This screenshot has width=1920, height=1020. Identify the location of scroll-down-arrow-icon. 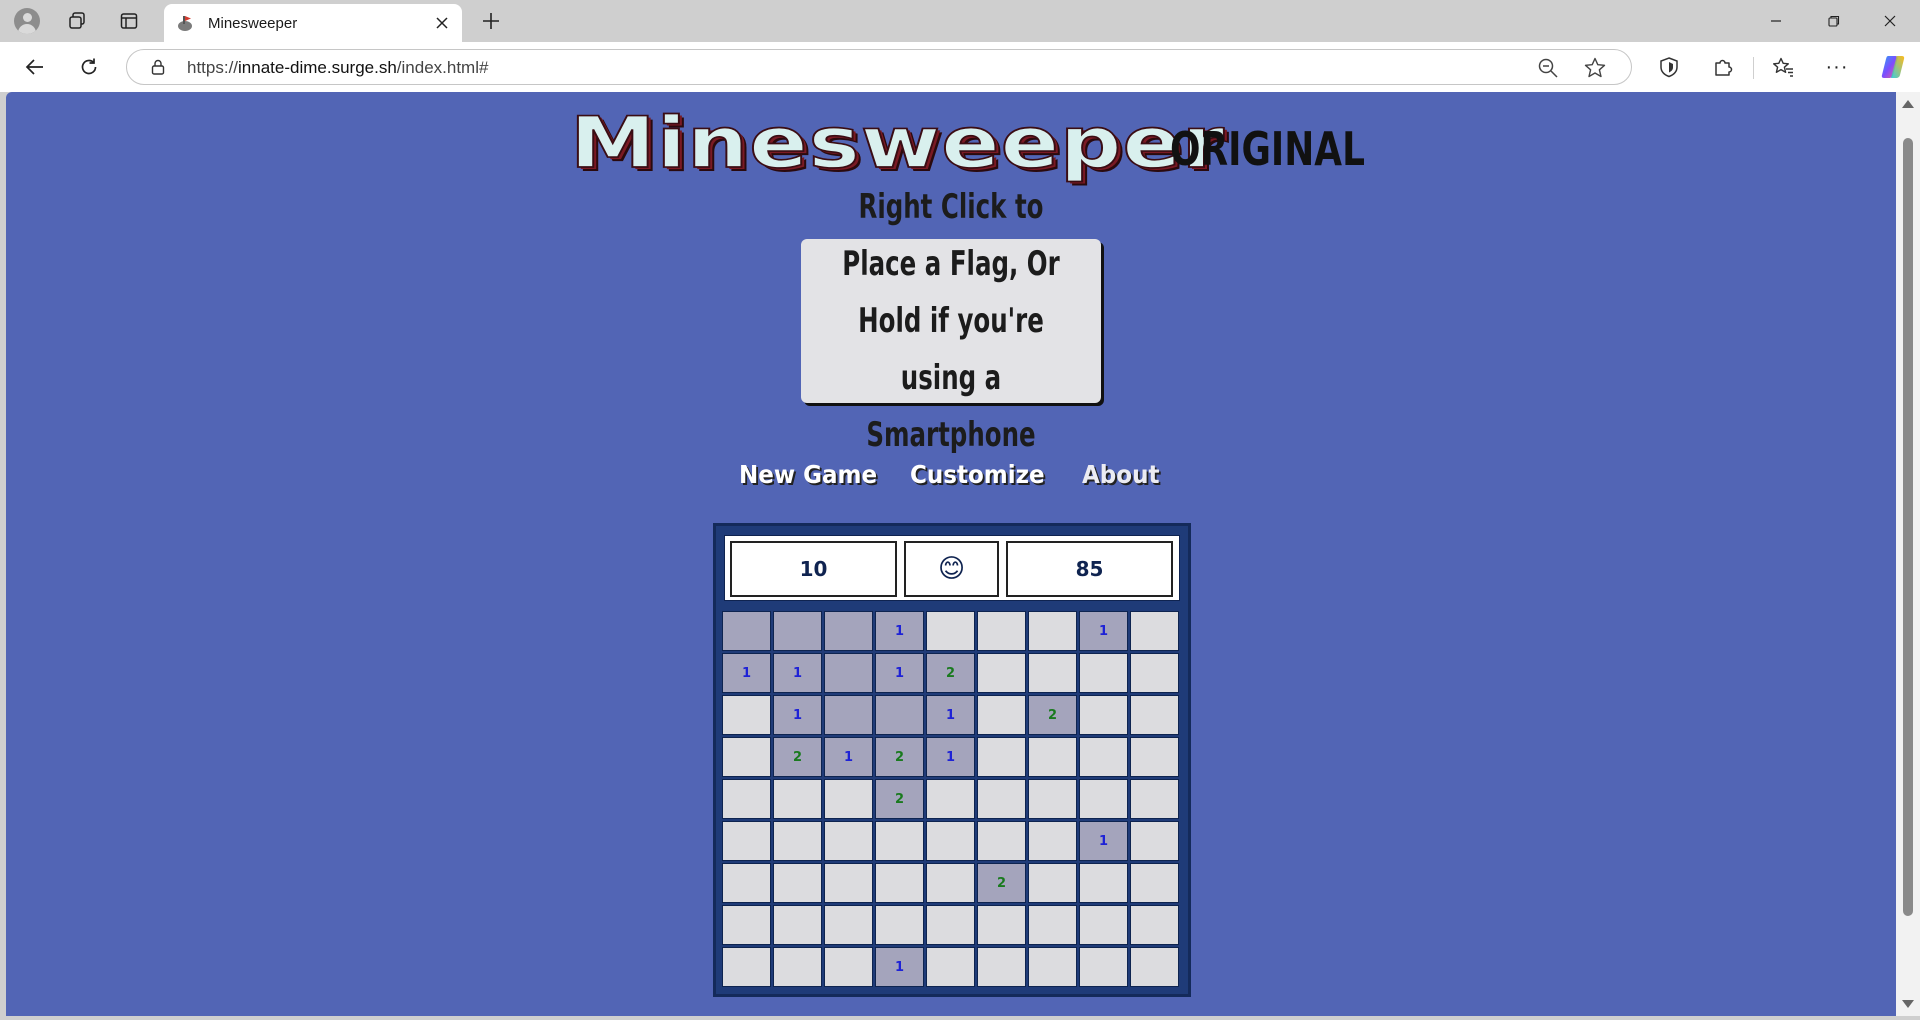
(1908, 1004).